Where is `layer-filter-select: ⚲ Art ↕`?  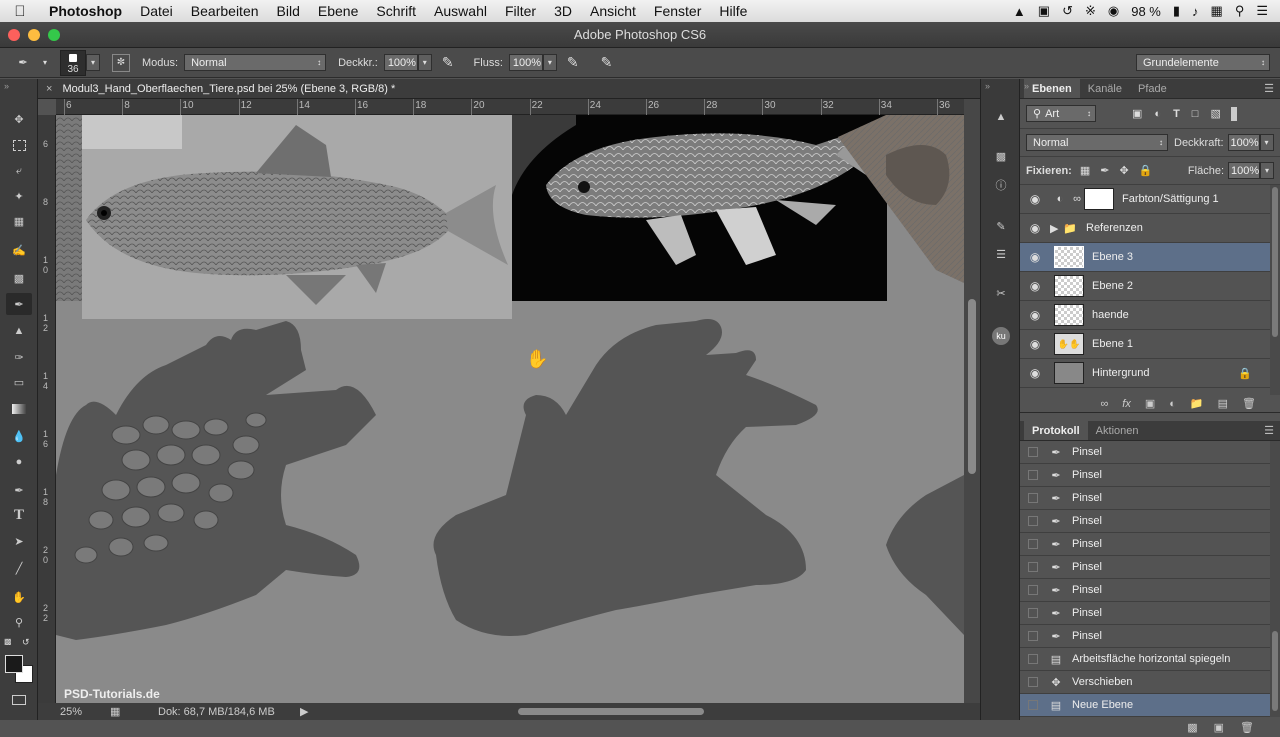 layer-filter-select: ⚲ Art ↕ is located at coordinates (1061, 113).